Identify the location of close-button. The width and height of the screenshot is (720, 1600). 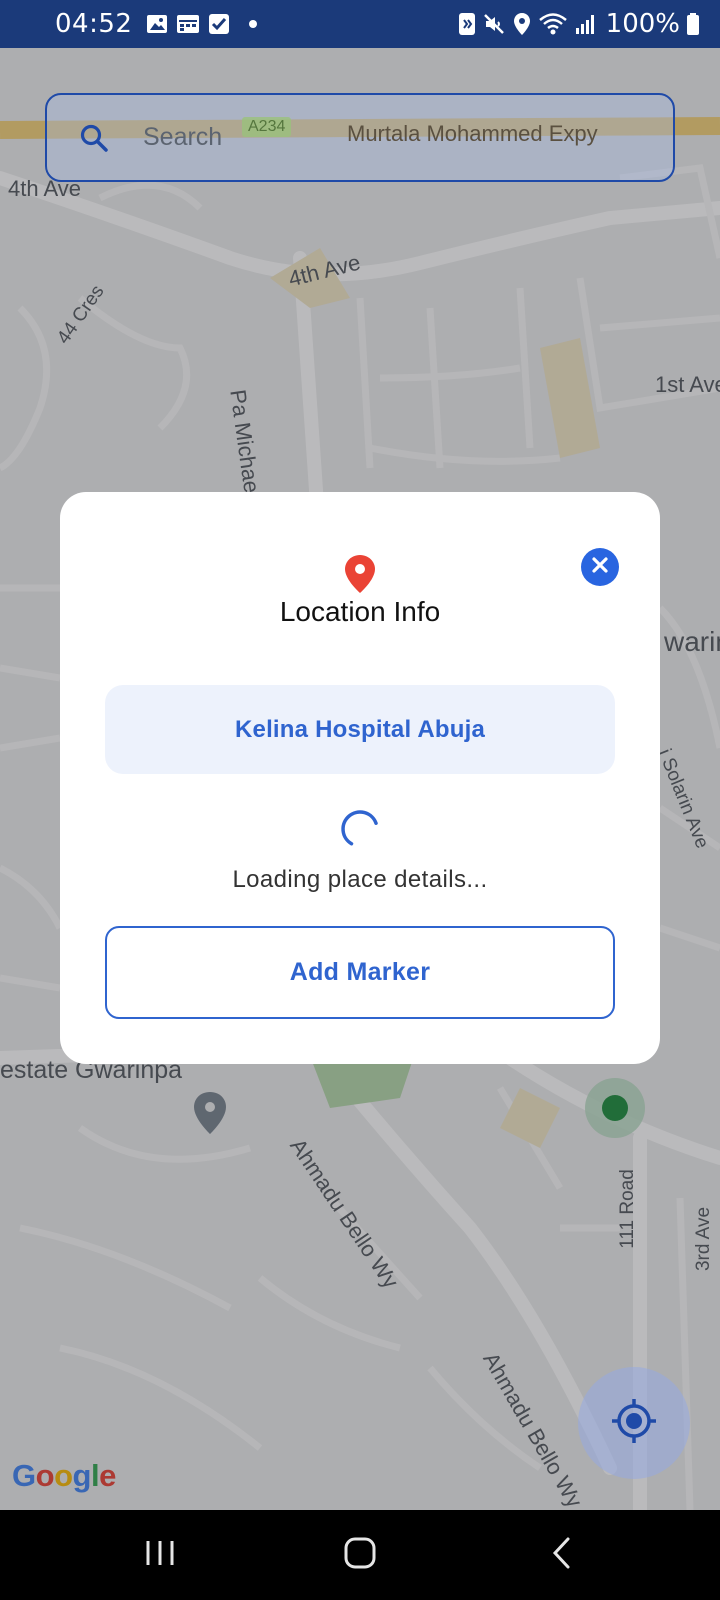
(600, 567).